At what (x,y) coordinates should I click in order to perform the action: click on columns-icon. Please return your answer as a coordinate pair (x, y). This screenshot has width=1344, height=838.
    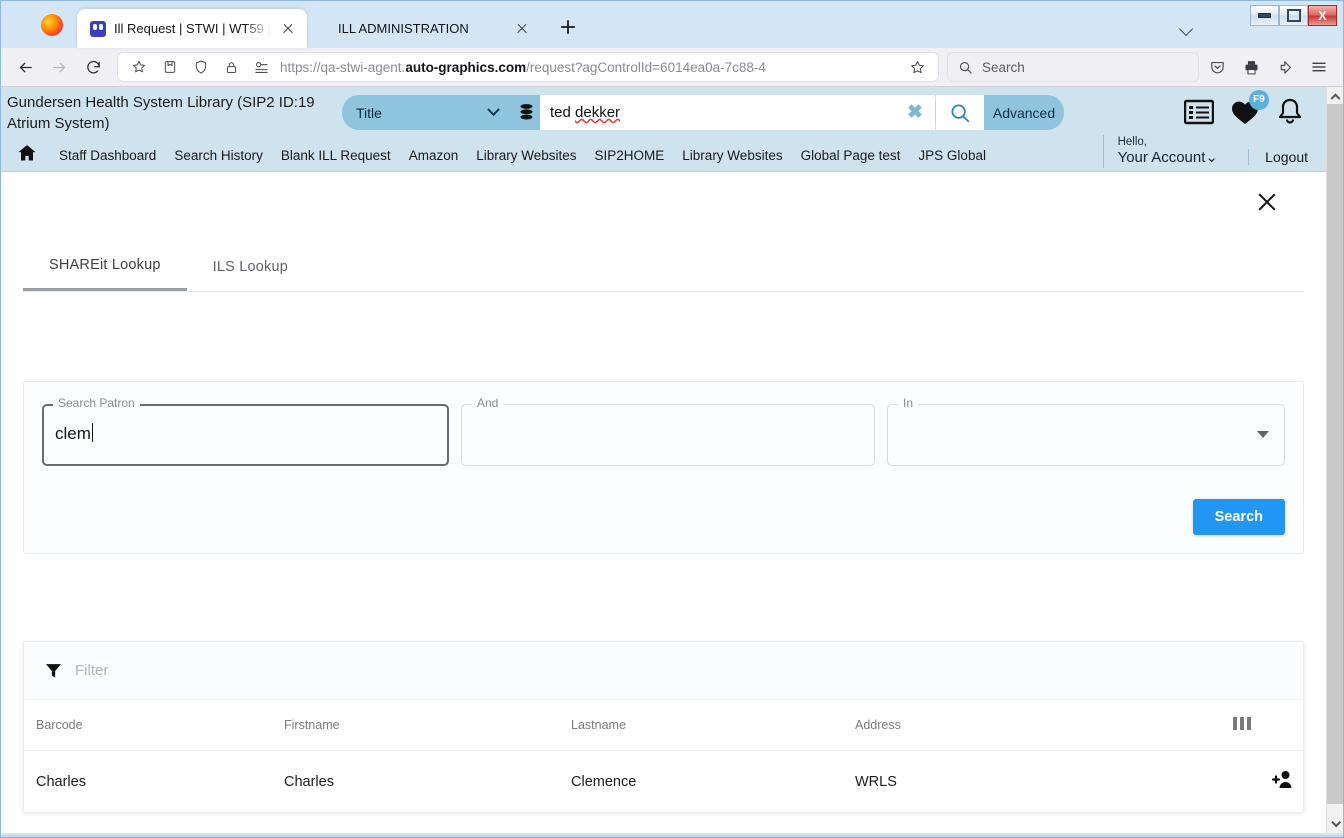
    Looking at the image, I should click on (1242, 723).